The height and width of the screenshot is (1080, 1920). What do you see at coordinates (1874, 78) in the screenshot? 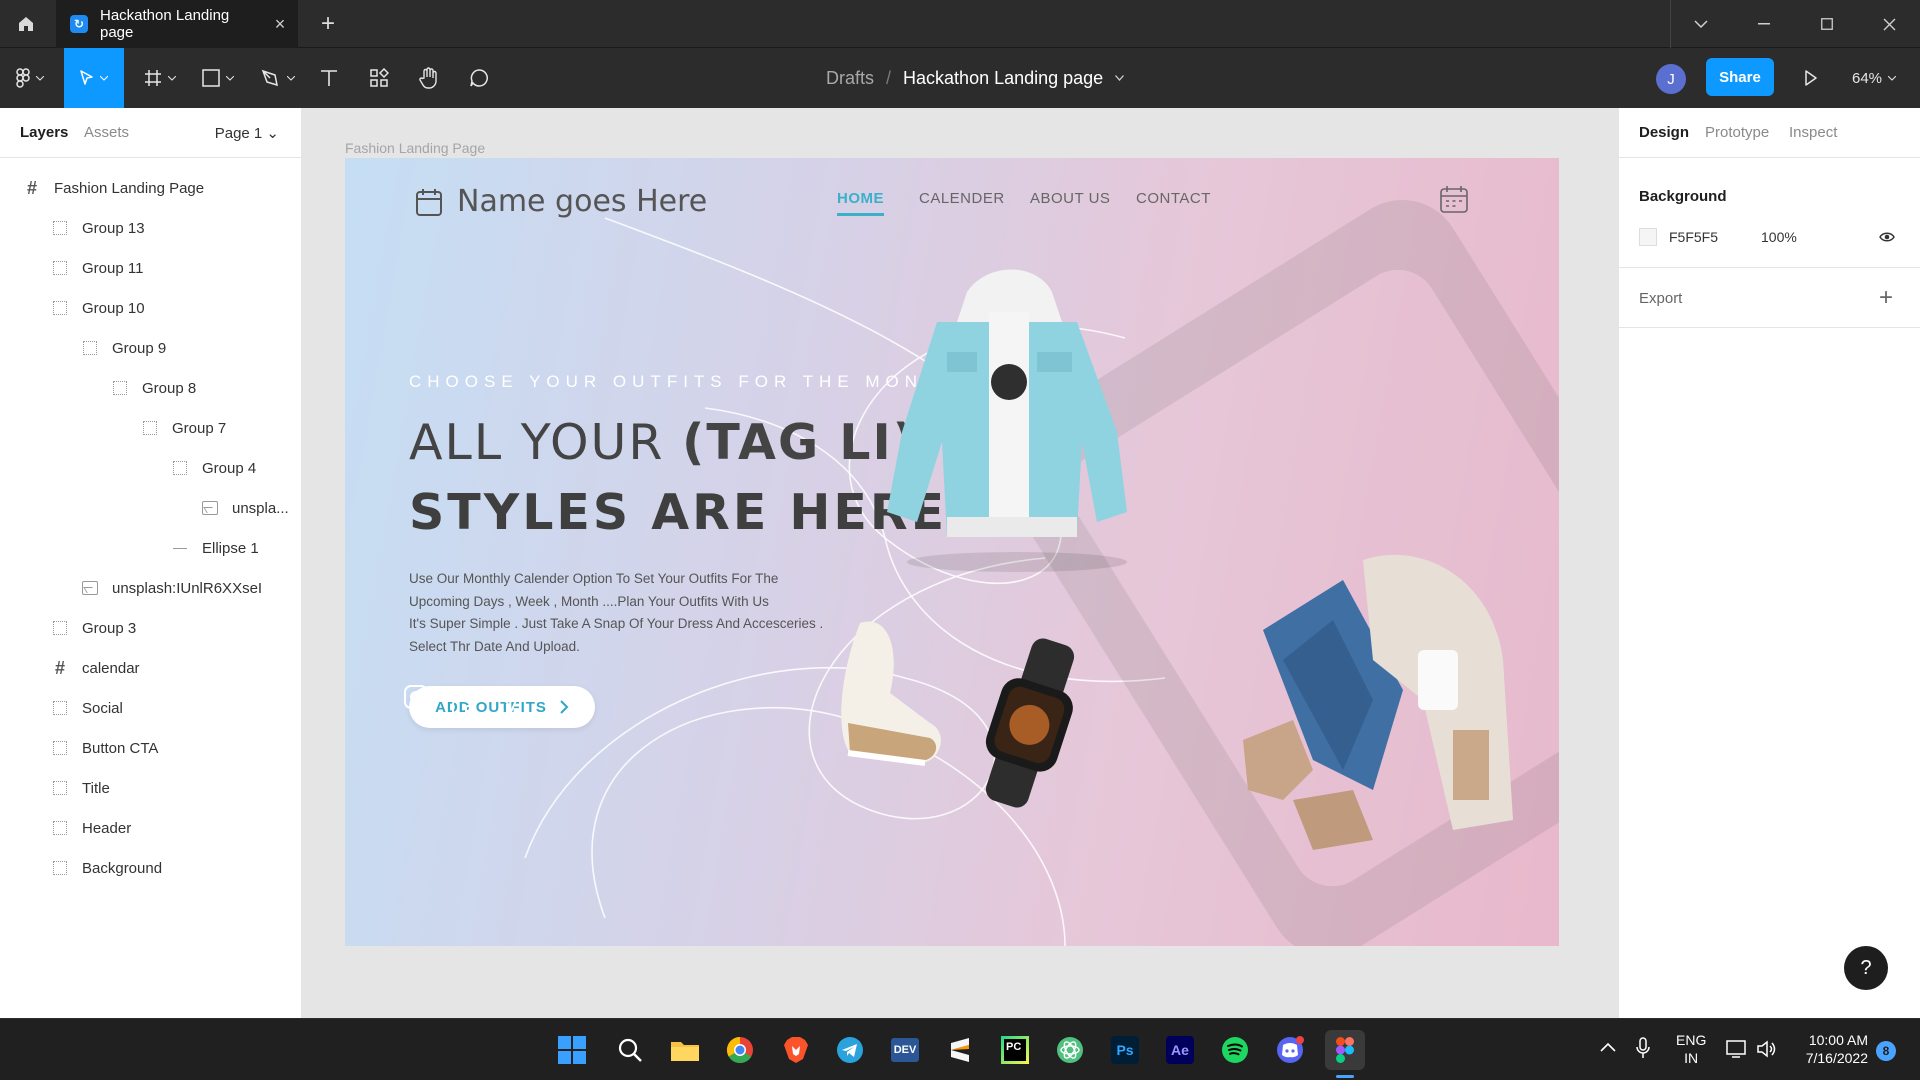
I see `zoom-menu: 64%` at bounding box center [1874, 78].